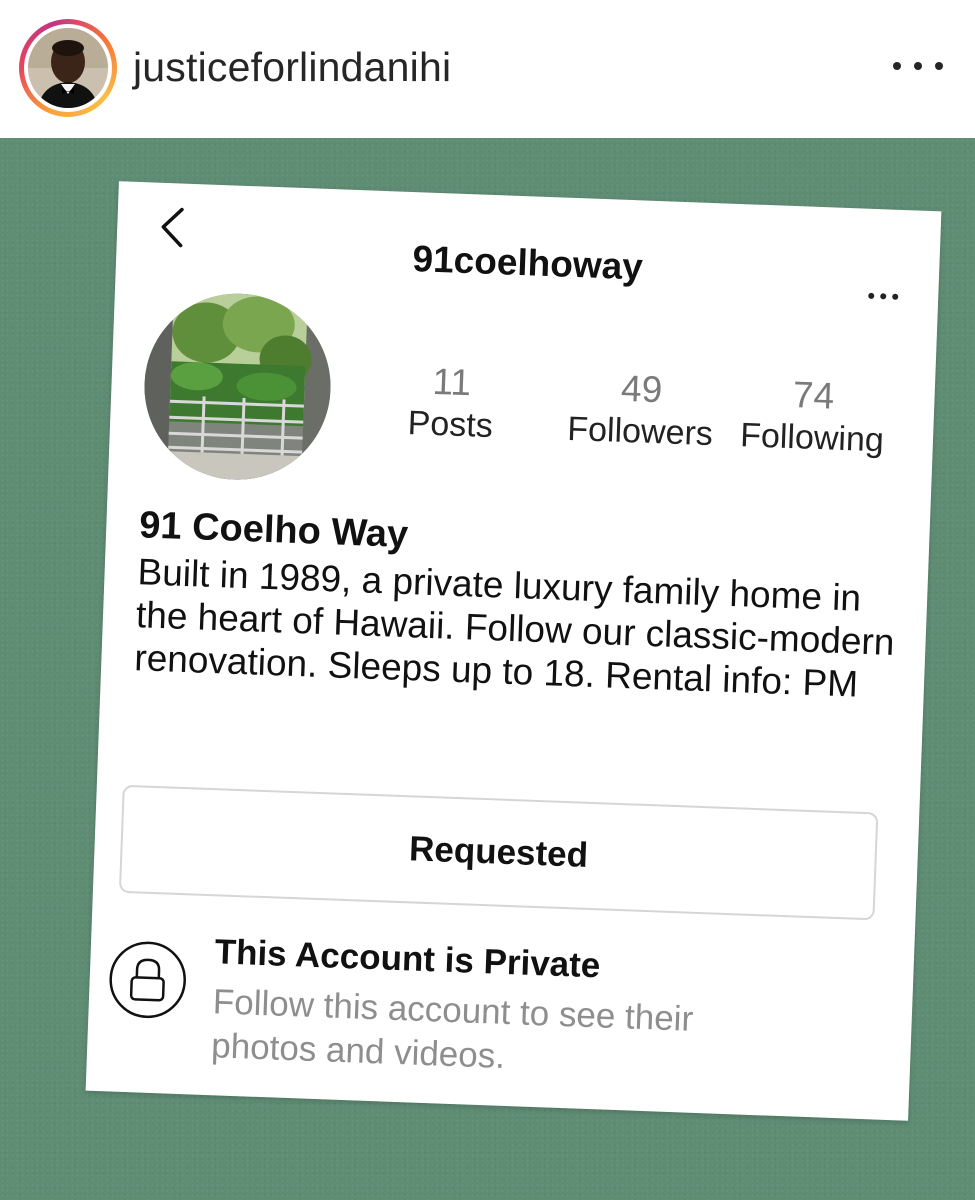 The width and height of the screenshot is (975, 1200). I want to click on user-avatar, so click(68, 68).